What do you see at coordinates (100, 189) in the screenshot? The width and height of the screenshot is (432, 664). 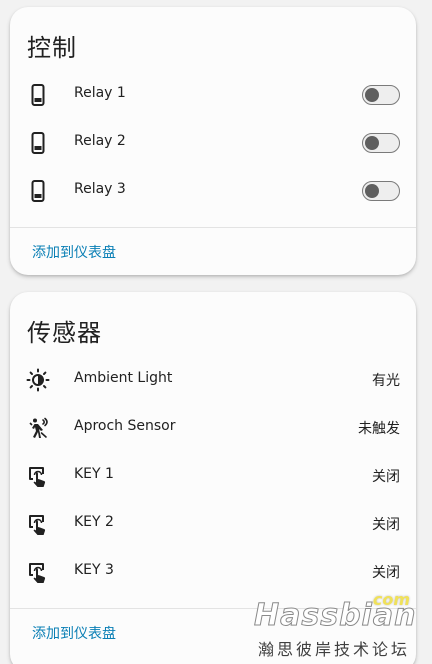 I see `entity-label: Relay 3` at bounding box center [100, 189].